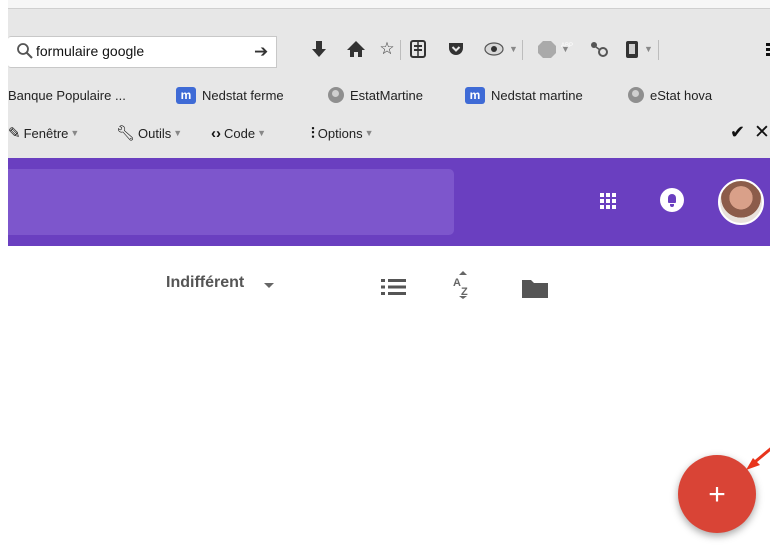 The height and width of the screenshot is (550, 776). What do you see at coordinates (565, 49) in the screenshot?
I see `adblock-dropdown-icon: ▼` at bounding box center [565, 49].